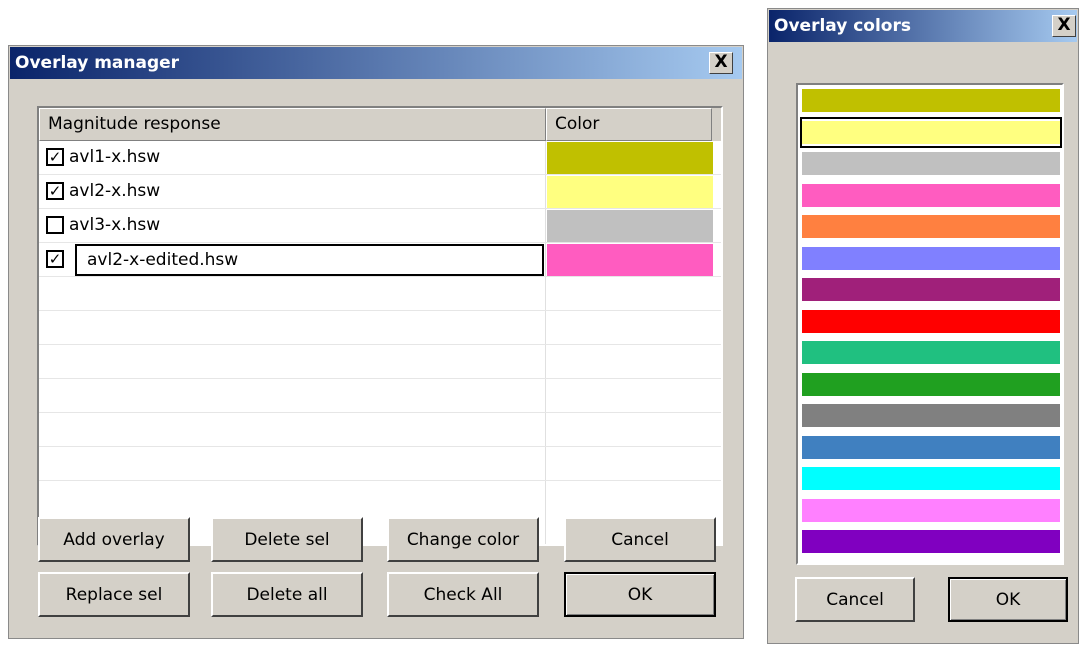 The width and height of the screenshot is (1082, 646). I want to click on change-color-button: Change color, so click(463, 539).